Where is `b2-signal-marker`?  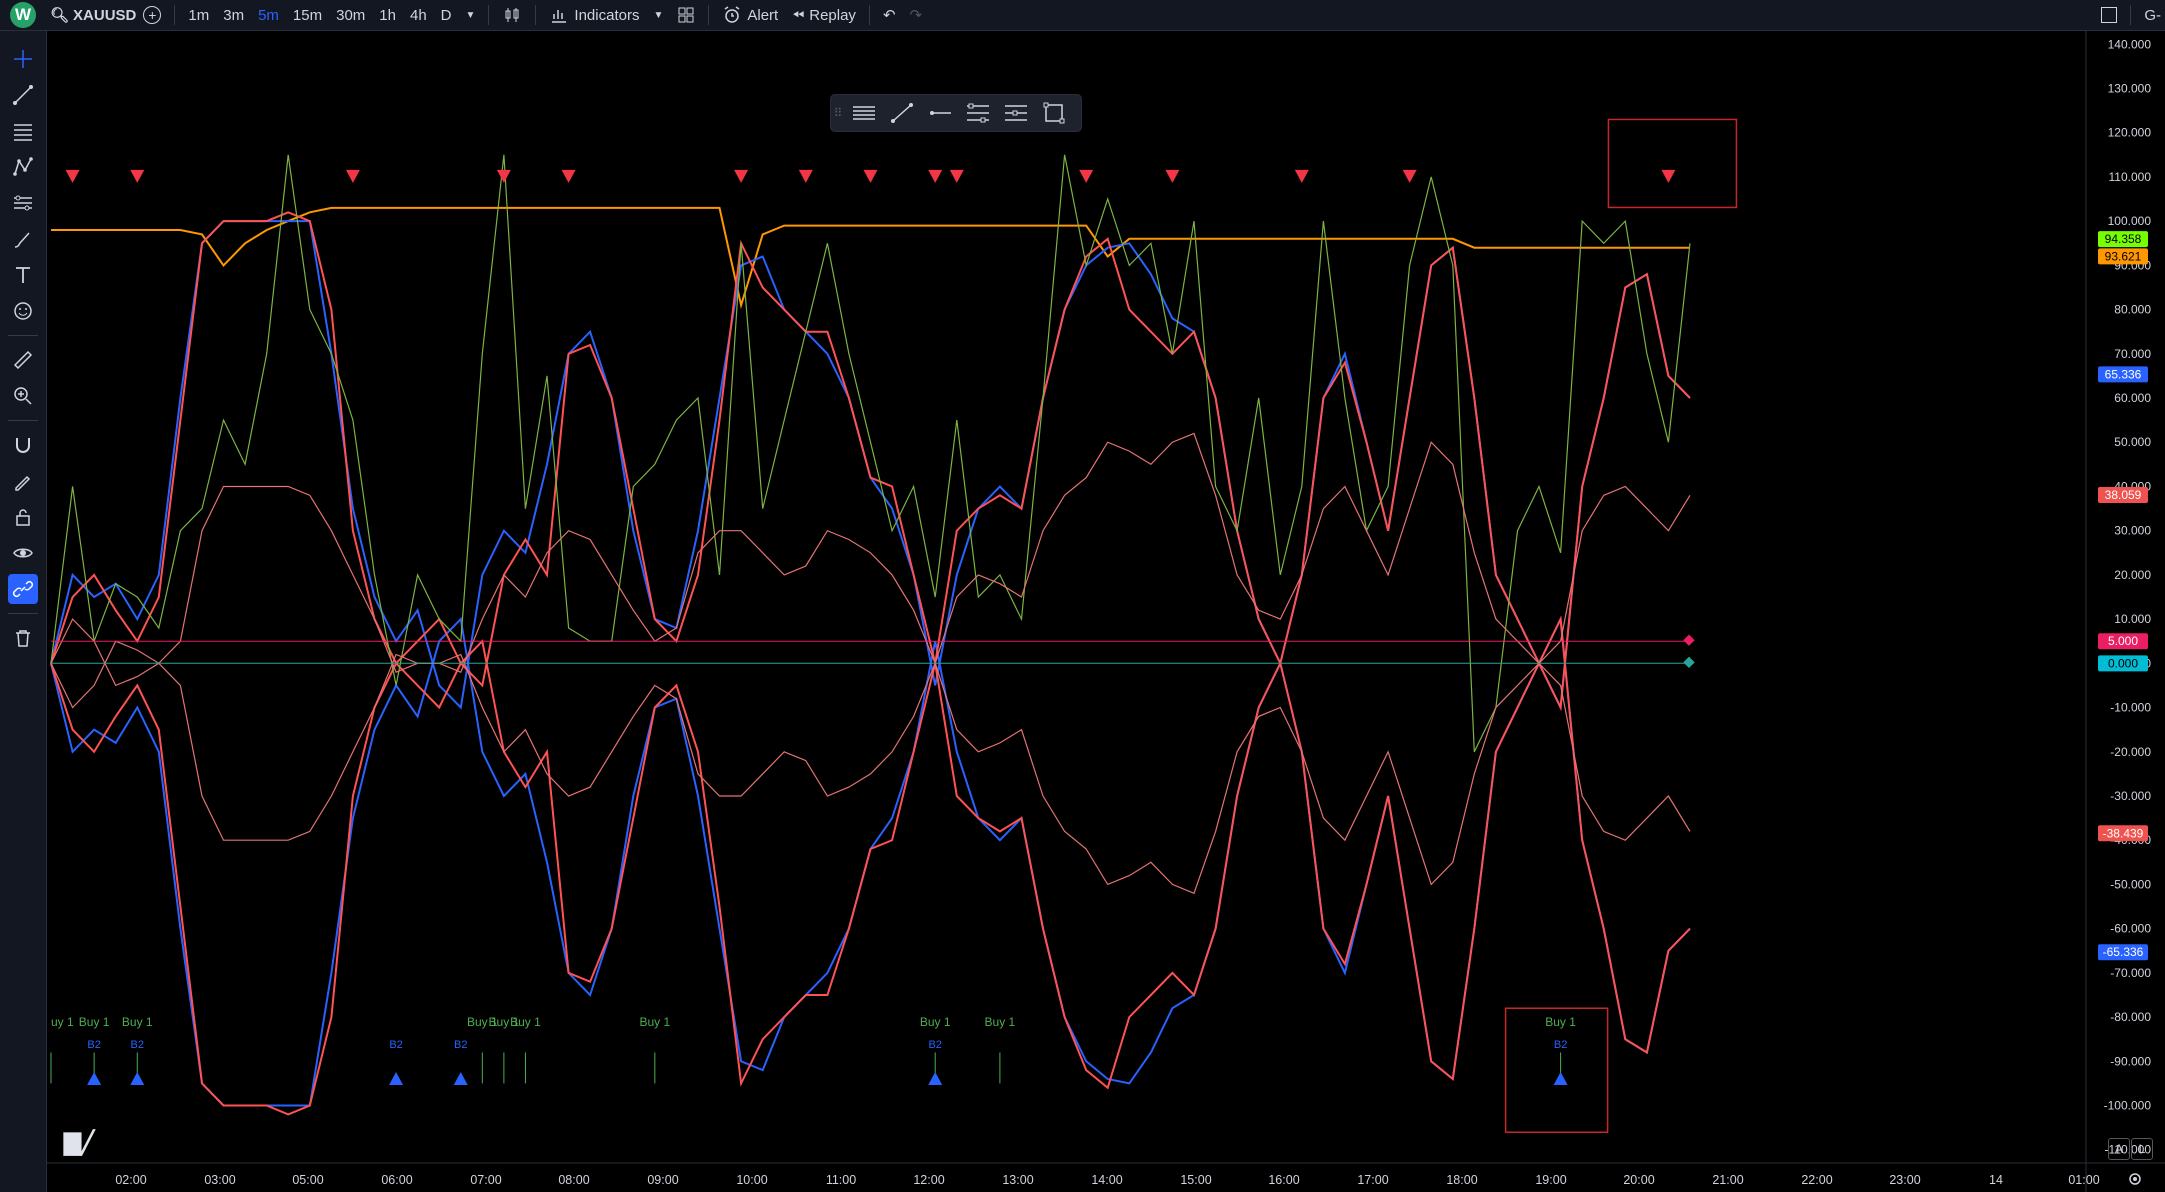 b2-signal-marker is located at coordinates (460, 1078).